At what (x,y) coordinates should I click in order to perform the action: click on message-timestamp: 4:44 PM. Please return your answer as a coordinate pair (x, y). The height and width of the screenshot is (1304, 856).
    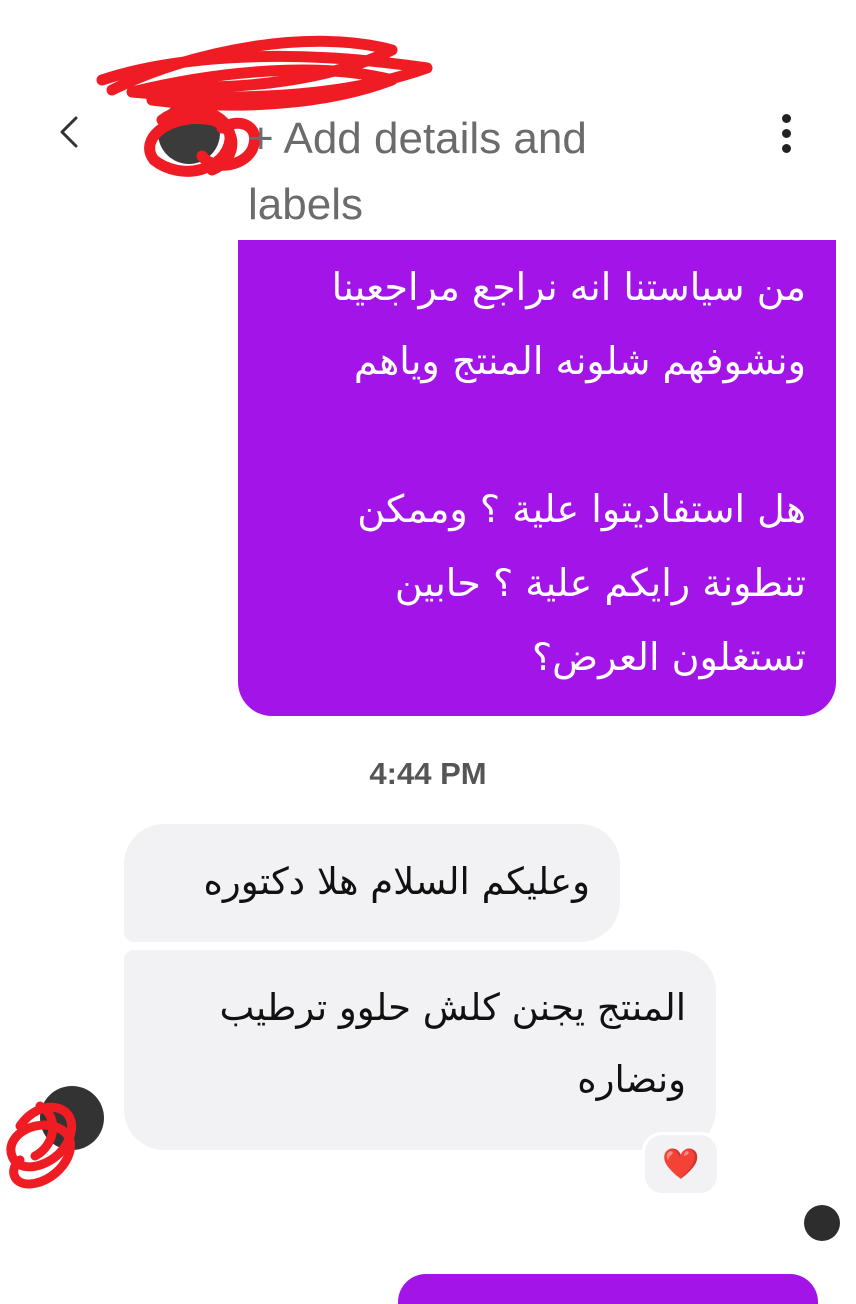
    Looking at the image, I should click on (428, 773).